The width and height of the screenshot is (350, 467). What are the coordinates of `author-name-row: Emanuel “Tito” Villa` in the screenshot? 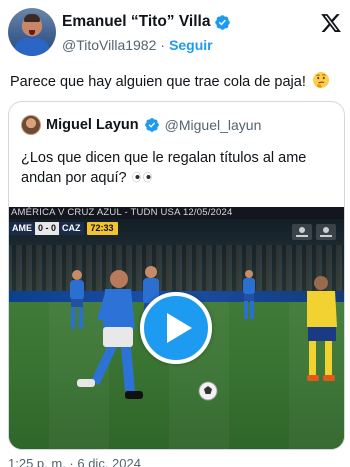 It's located at (146, 22).